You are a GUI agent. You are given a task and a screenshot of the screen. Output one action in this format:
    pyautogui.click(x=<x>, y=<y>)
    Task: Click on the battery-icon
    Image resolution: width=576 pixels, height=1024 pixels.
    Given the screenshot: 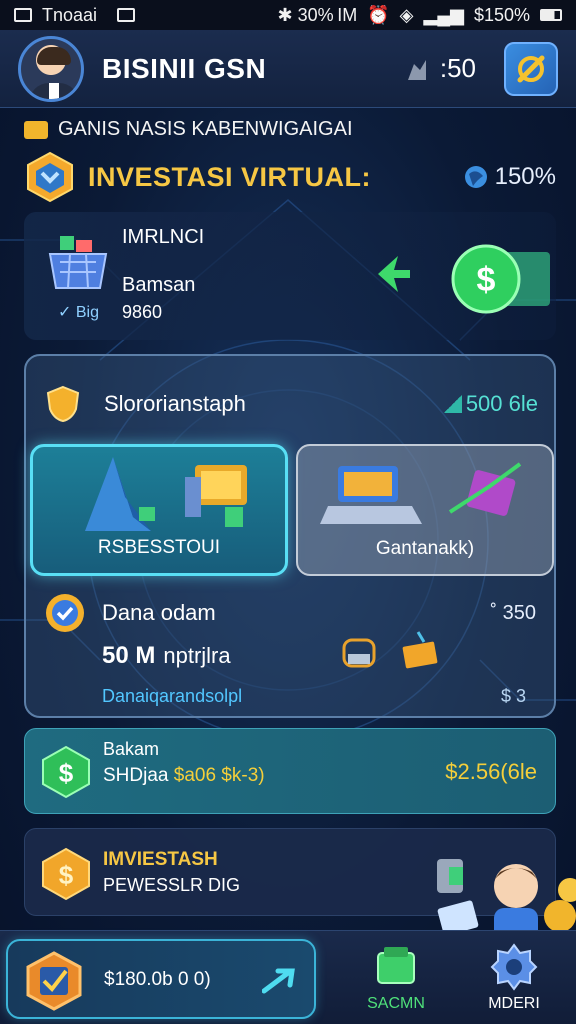 What is the action you would take?
    pyautogui.click(x=551, y=15)
    